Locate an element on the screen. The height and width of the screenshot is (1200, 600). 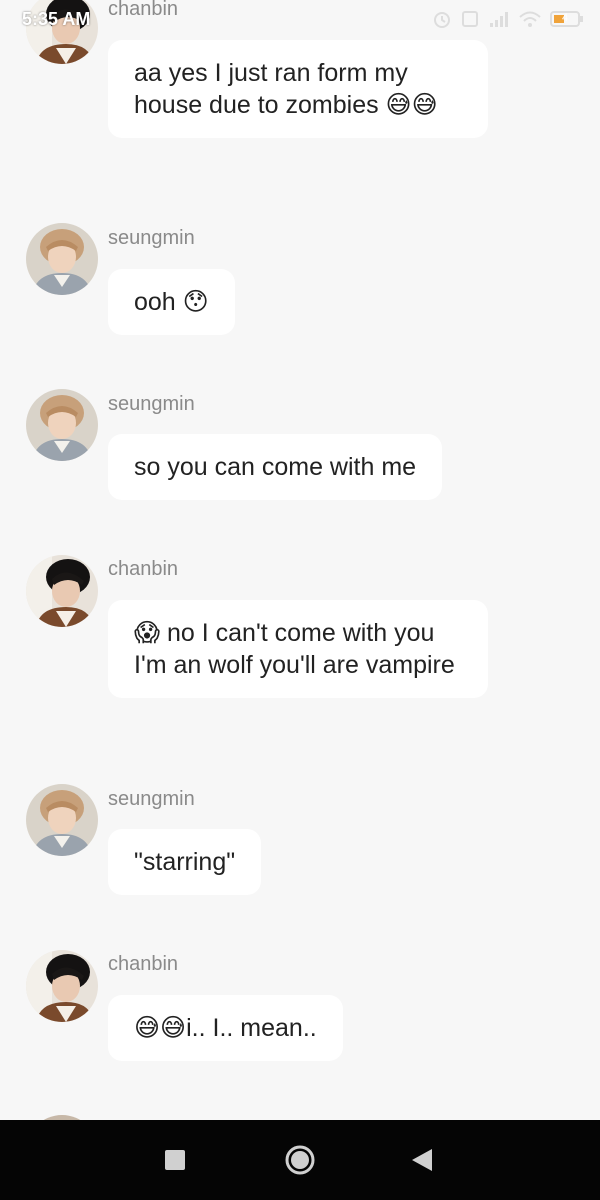
battery-level: 4 is located at coordinates (565, 18).